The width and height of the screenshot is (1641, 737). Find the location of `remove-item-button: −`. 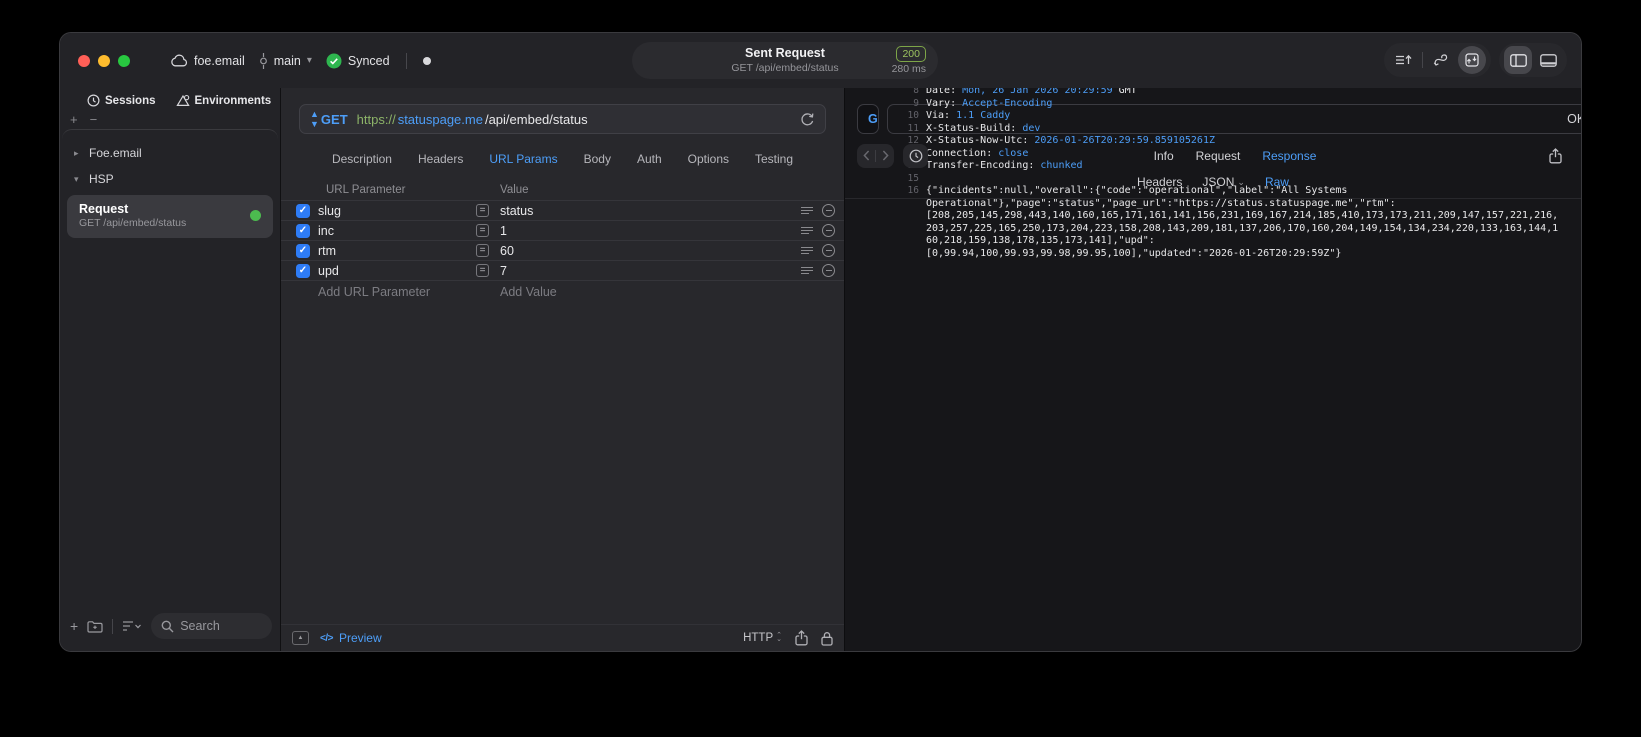

remove-item-button: − is located at coordinates (94, 119).